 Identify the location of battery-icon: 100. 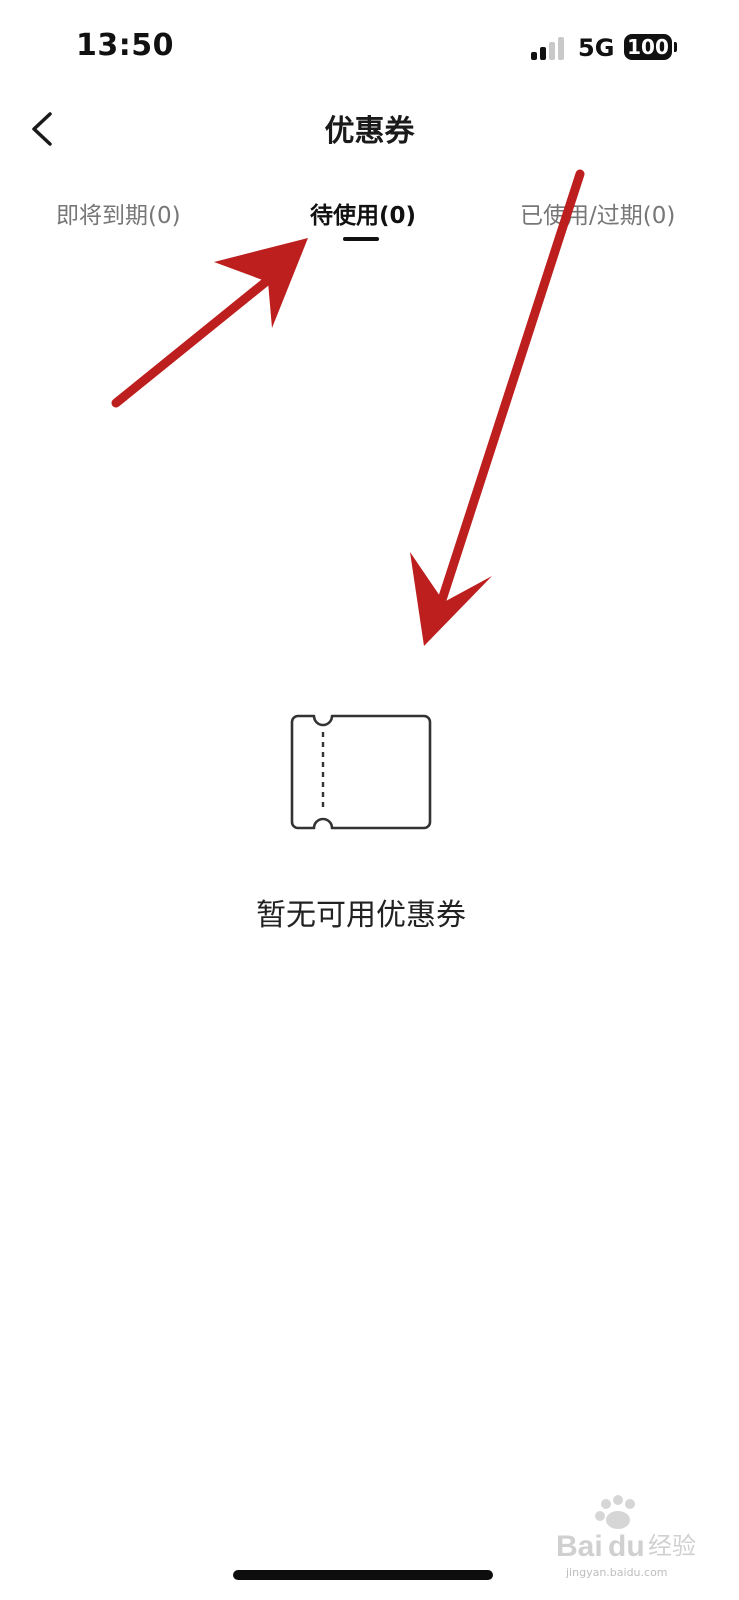
(648, 47).